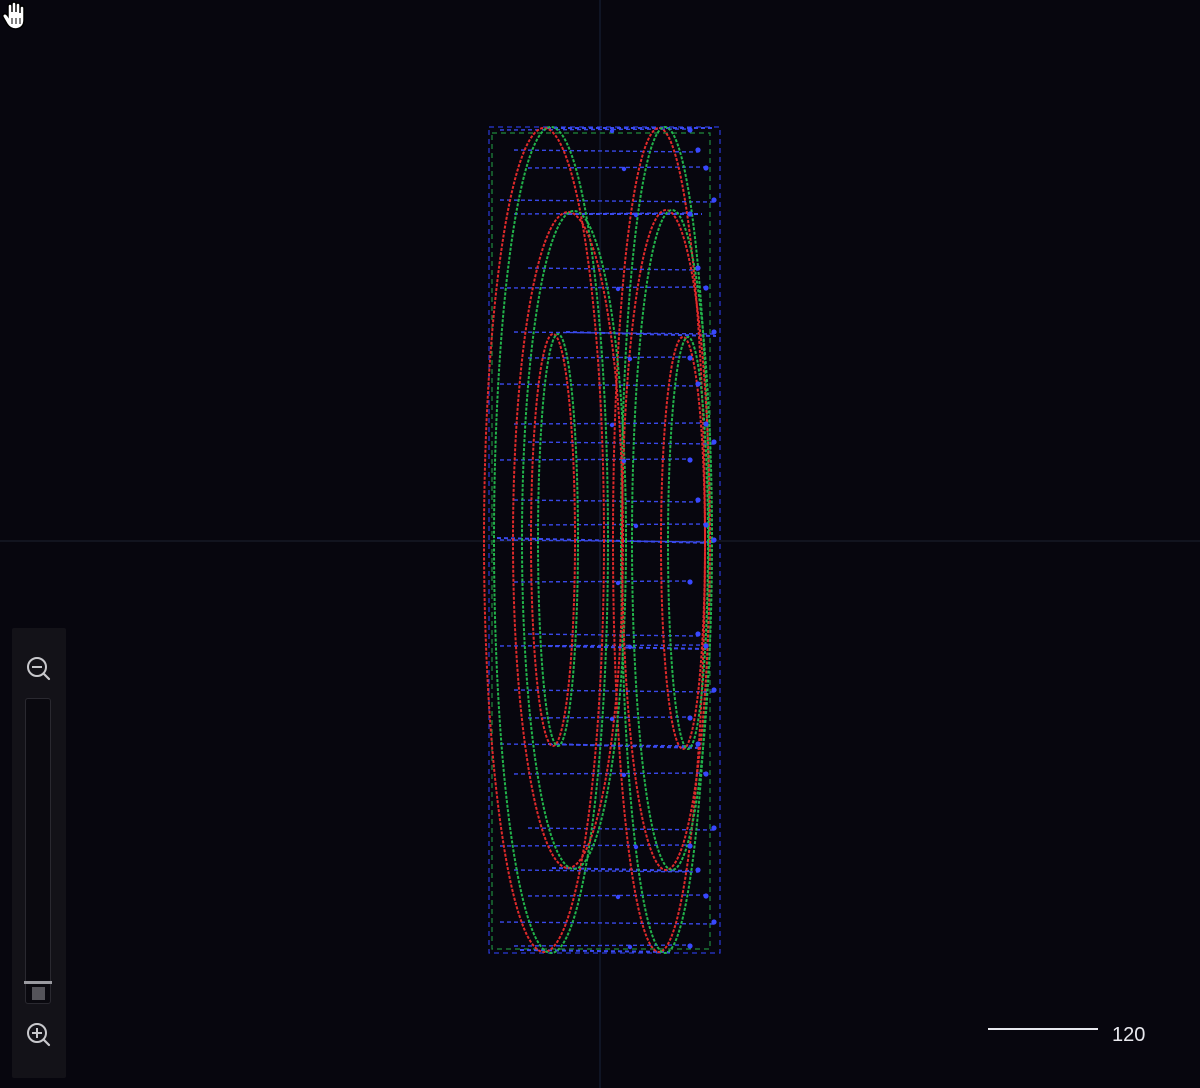  Describe the element at coordinates (1043, 1029) in the screenshot. I see `scale-bar-line` at that location.